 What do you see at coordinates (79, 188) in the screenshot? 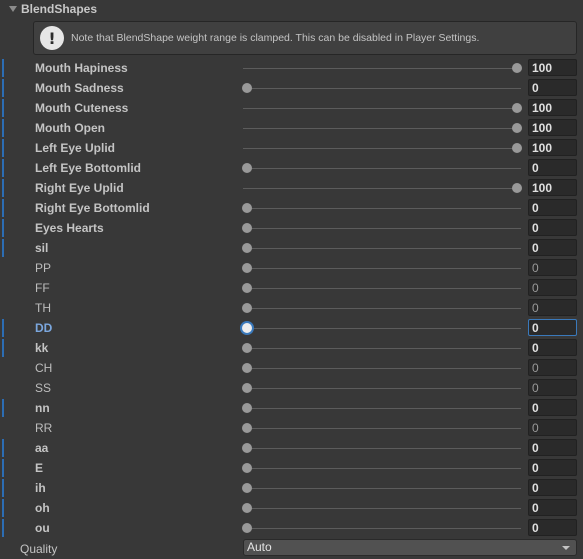
I see `blendshape-label: Right Eye Uplid` at bounding box center [79, 188].